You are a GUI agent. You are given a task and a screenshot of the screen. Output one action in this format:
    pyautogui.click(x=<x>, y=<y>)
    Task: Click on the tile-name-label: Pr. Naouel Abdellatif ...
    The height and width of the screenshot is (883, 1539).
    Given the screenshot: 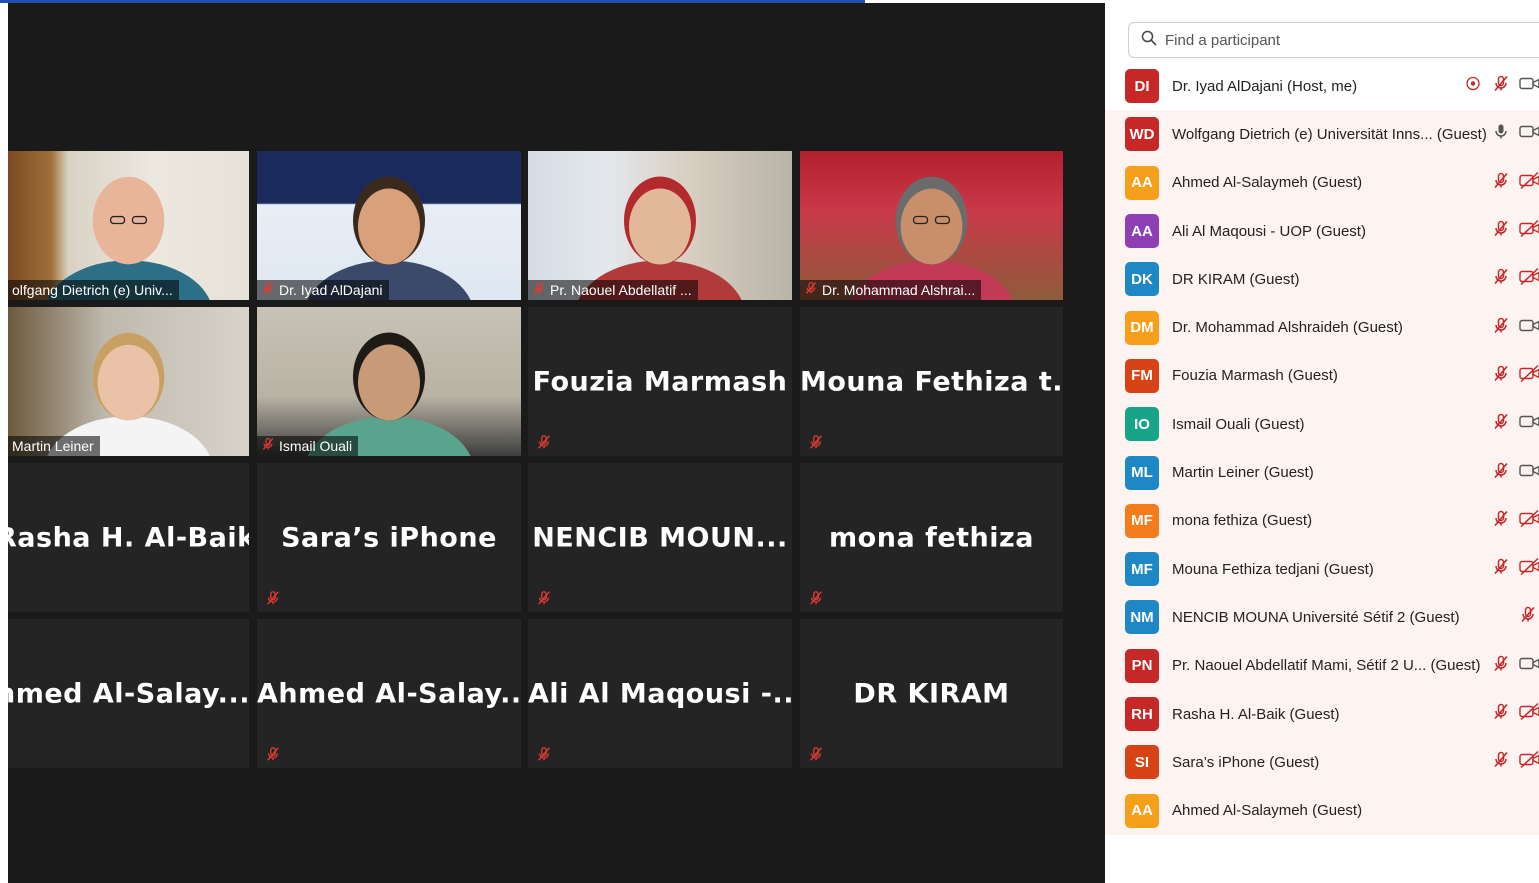 What is the action you would take?
    pyautogui.click(x=613, y=290)
    